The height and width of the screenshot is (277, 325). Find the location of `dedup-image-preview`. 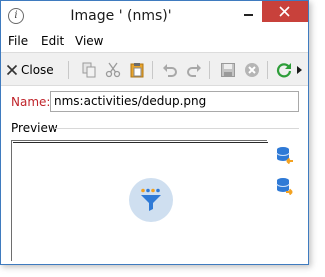

dedup-image-preview is located at coordinates (151, 200).